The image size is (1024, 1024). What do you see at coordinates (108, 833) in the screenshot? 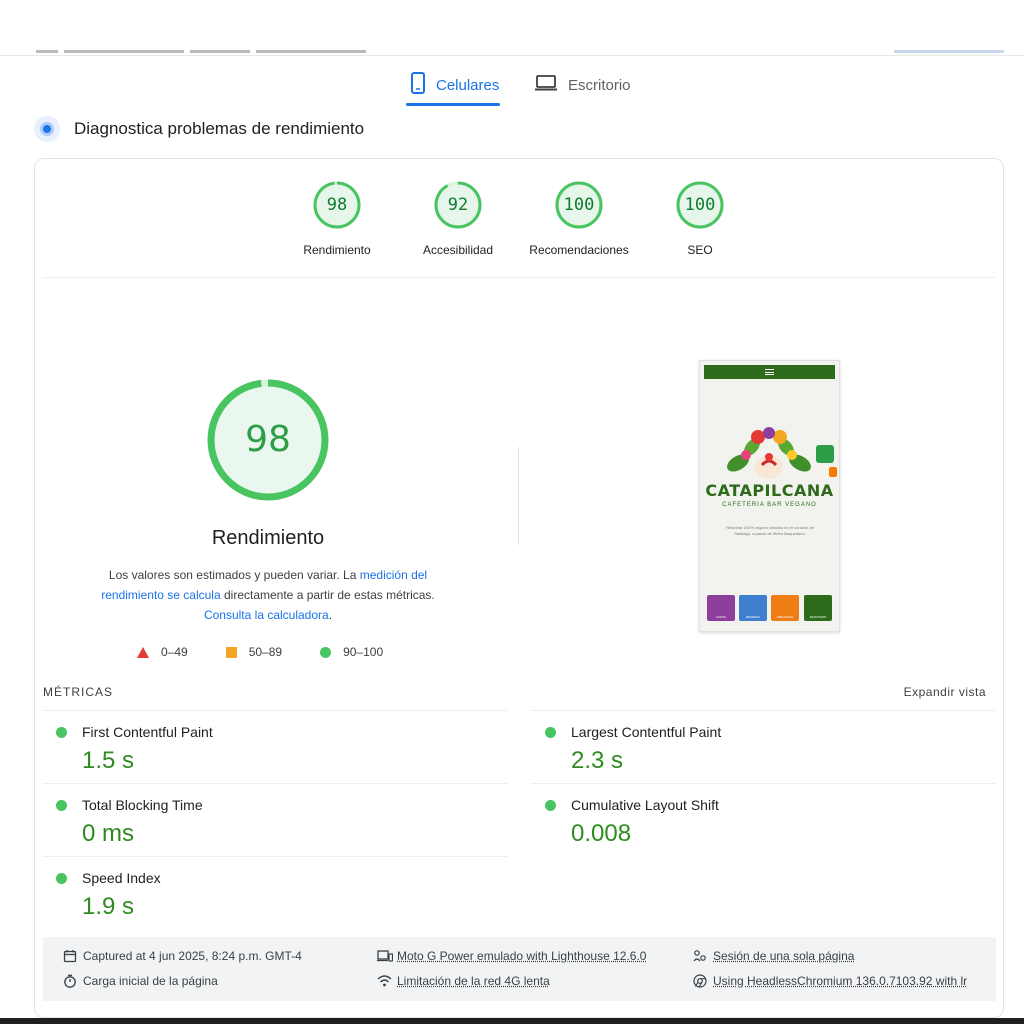
I see `metric-value: 0 ms` at bounding box center [108, 833].